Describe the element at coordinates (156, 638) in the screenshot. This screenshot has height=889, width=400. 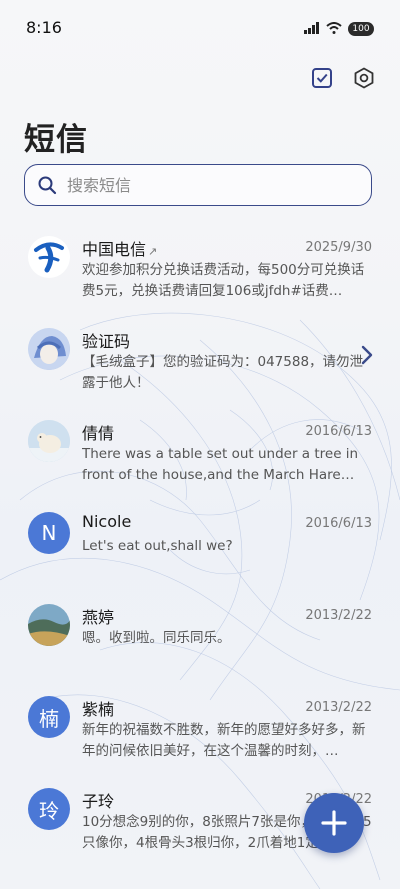
I see `message-snippet: 嗯。收到啦。同乐同乐。` at that location.